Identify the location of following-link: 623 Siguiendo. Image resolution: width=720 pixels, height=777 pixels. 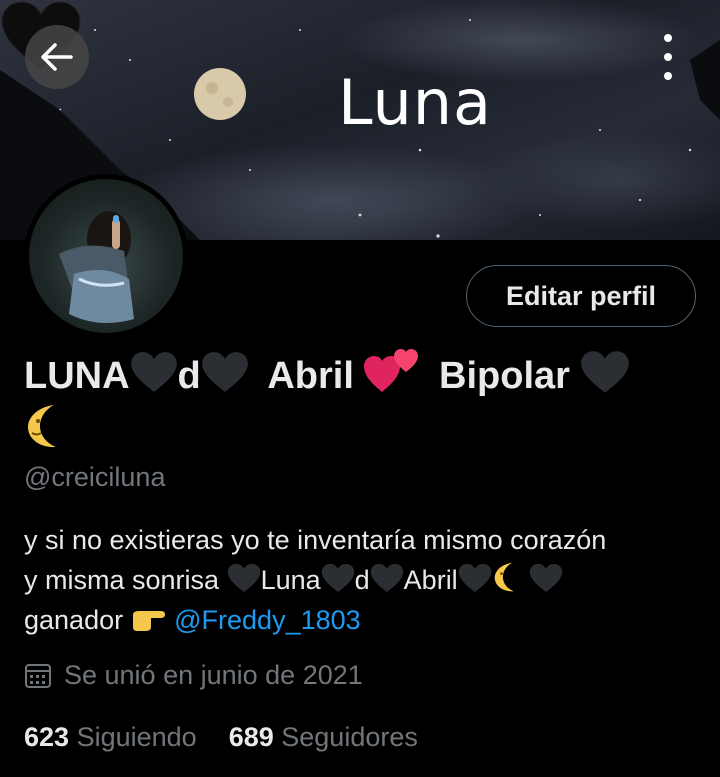
(110, 737).